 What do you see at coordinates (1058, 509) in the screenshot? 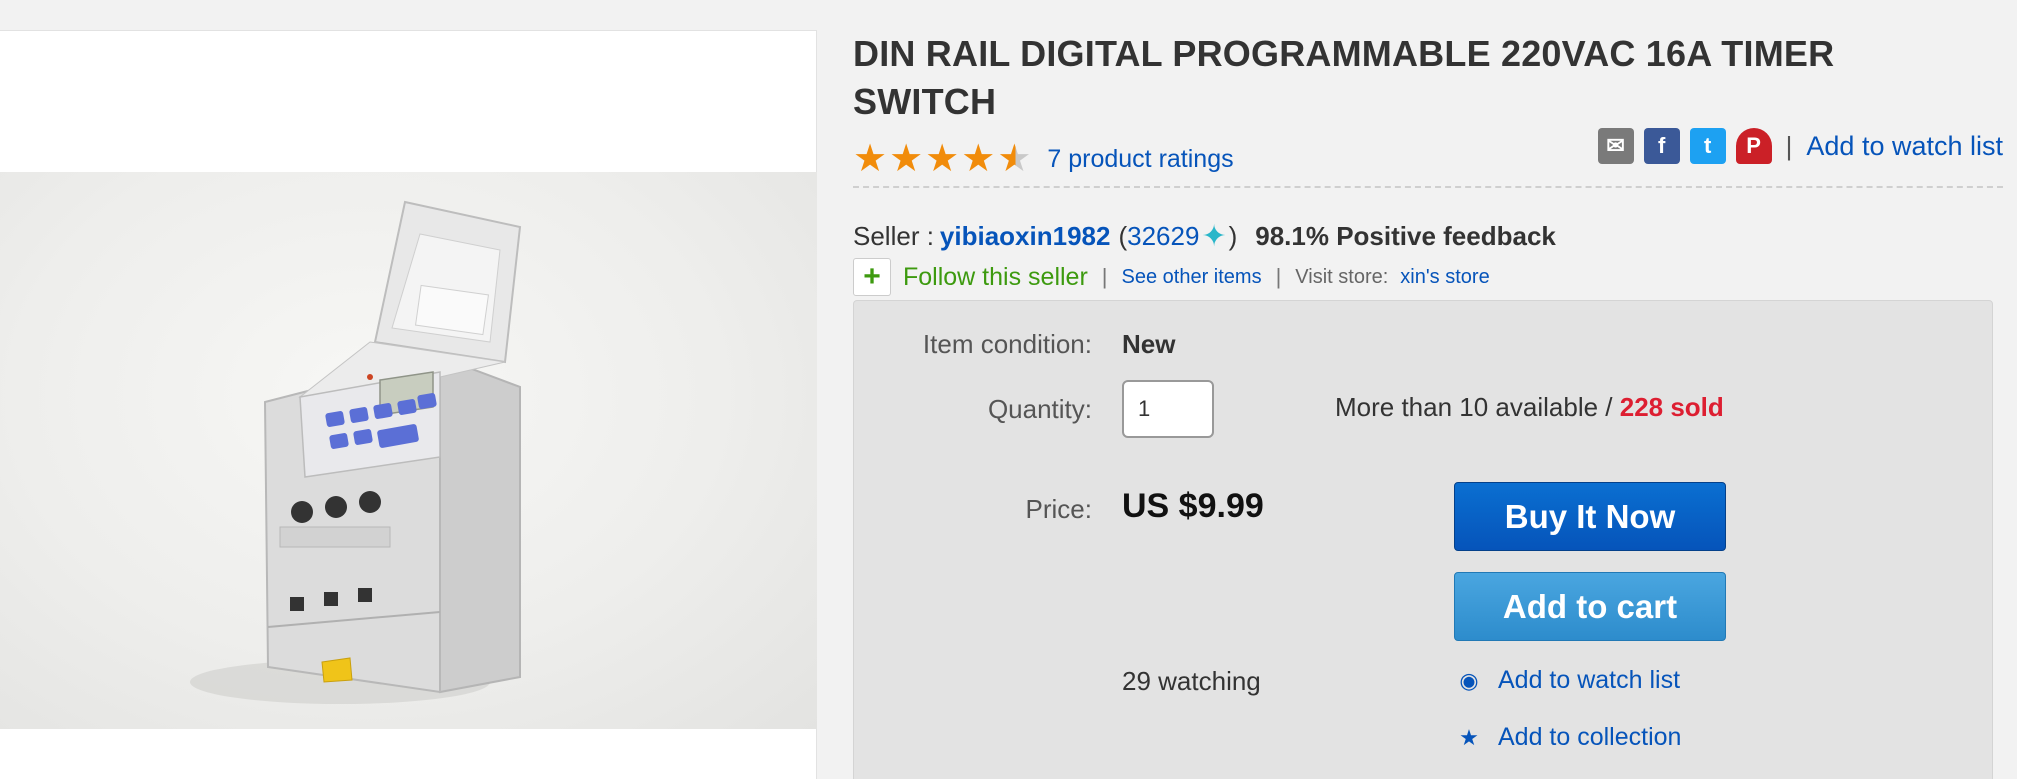
I see `price-label: Price:` at bounding box center [1058, 509].